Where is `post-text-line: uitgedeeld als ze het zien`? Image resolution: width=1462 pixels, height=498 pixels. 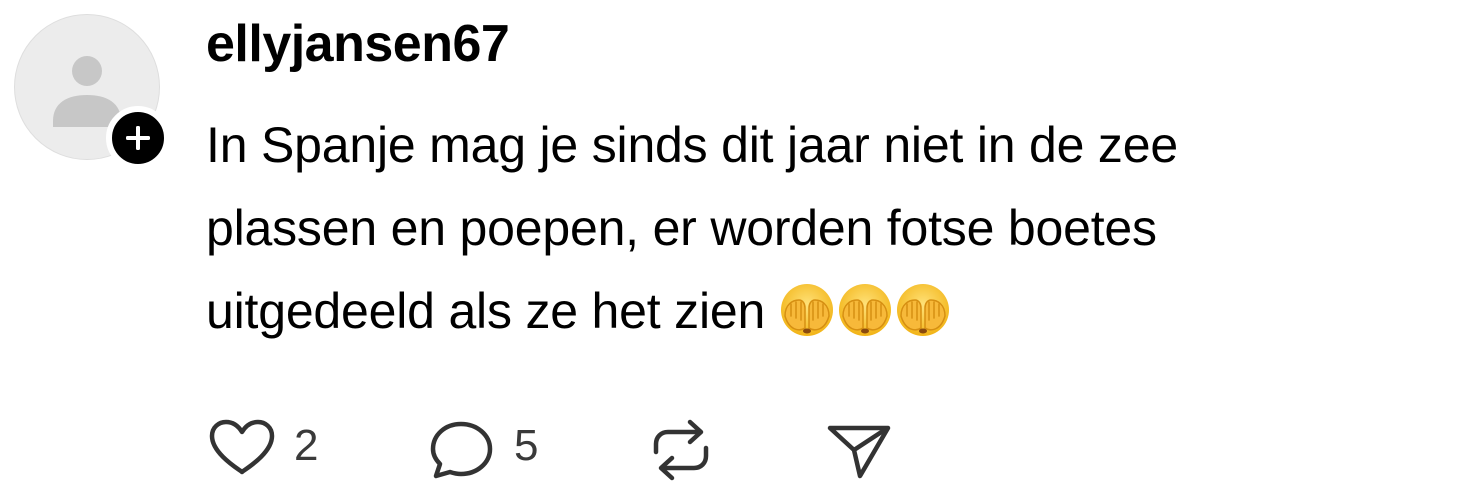
post-text-line: uitgedeeld als ze het zien is located at coordinates (821, 311).